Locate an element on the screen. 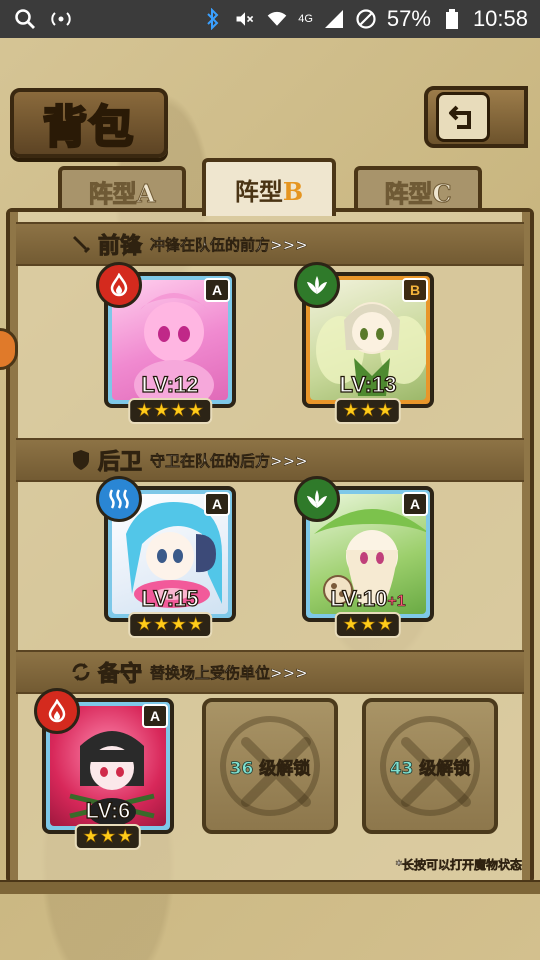 Image resolution: width=540 pixels, height=960 pixels. tab-formation-a: 阵型A is located at coordinates (122, 189).